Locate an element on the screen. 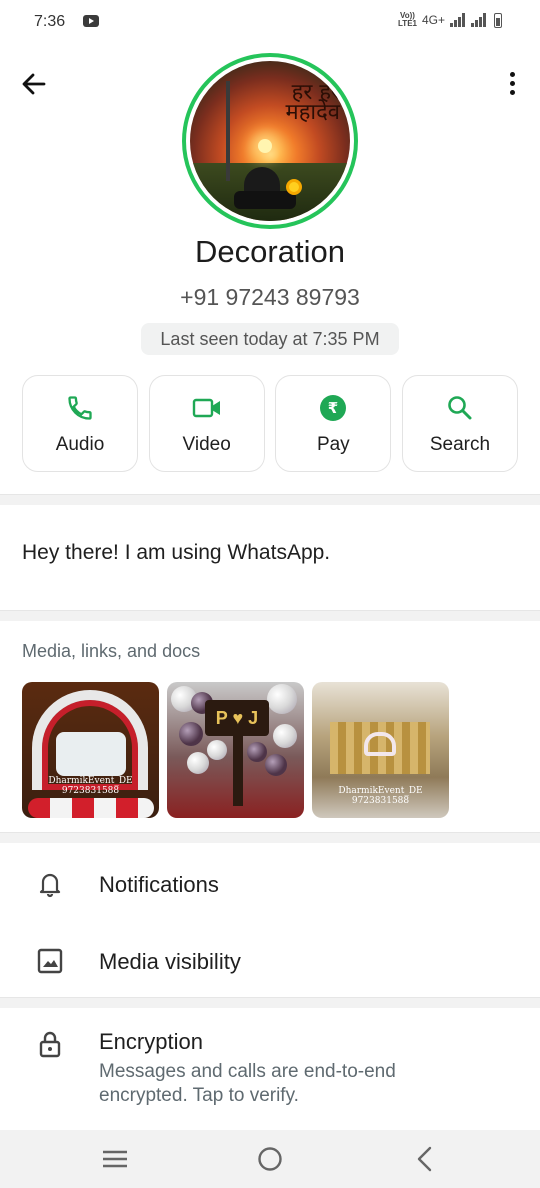 This screenshot has height=1188, width=540. search-button: Search is located at coordinates (459, 423).